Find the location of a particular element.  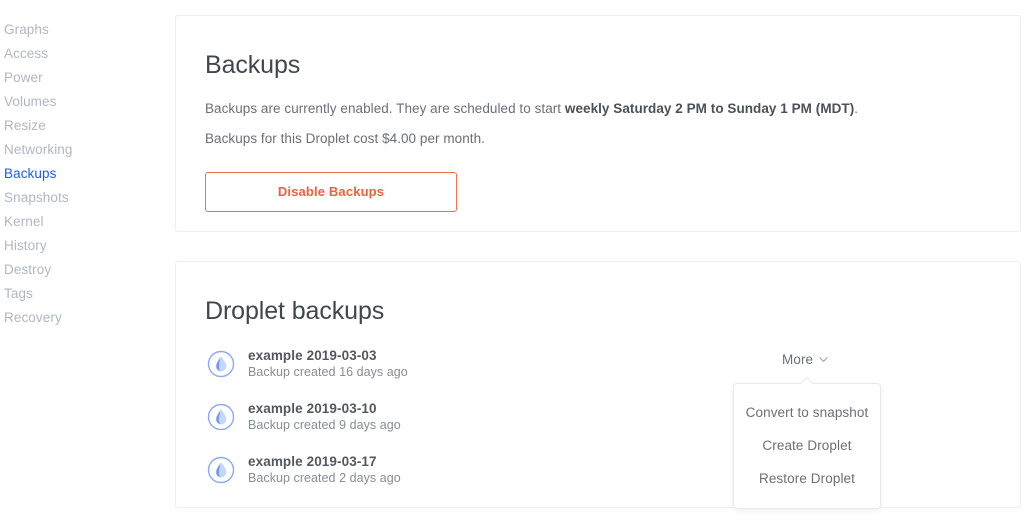

sidebar-item-resize: Resize is located at coordinates (80, 126).